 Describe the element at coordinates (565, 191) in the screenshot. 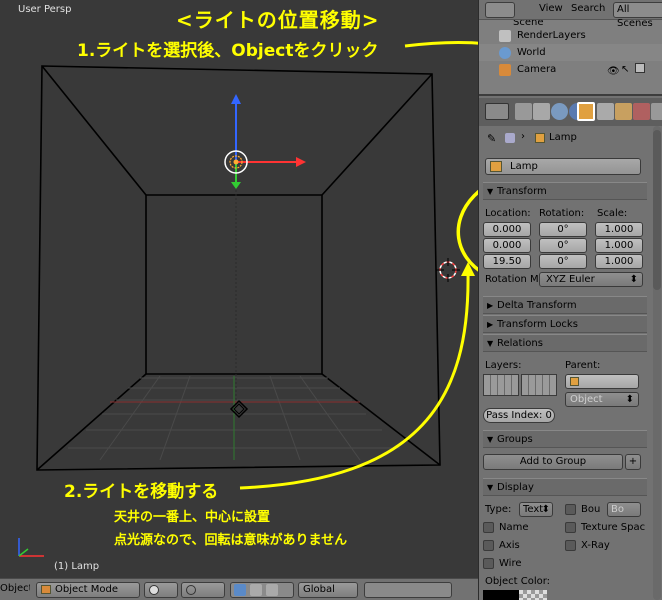

I see `transform-panel-header: ▼ Transform` at that location.